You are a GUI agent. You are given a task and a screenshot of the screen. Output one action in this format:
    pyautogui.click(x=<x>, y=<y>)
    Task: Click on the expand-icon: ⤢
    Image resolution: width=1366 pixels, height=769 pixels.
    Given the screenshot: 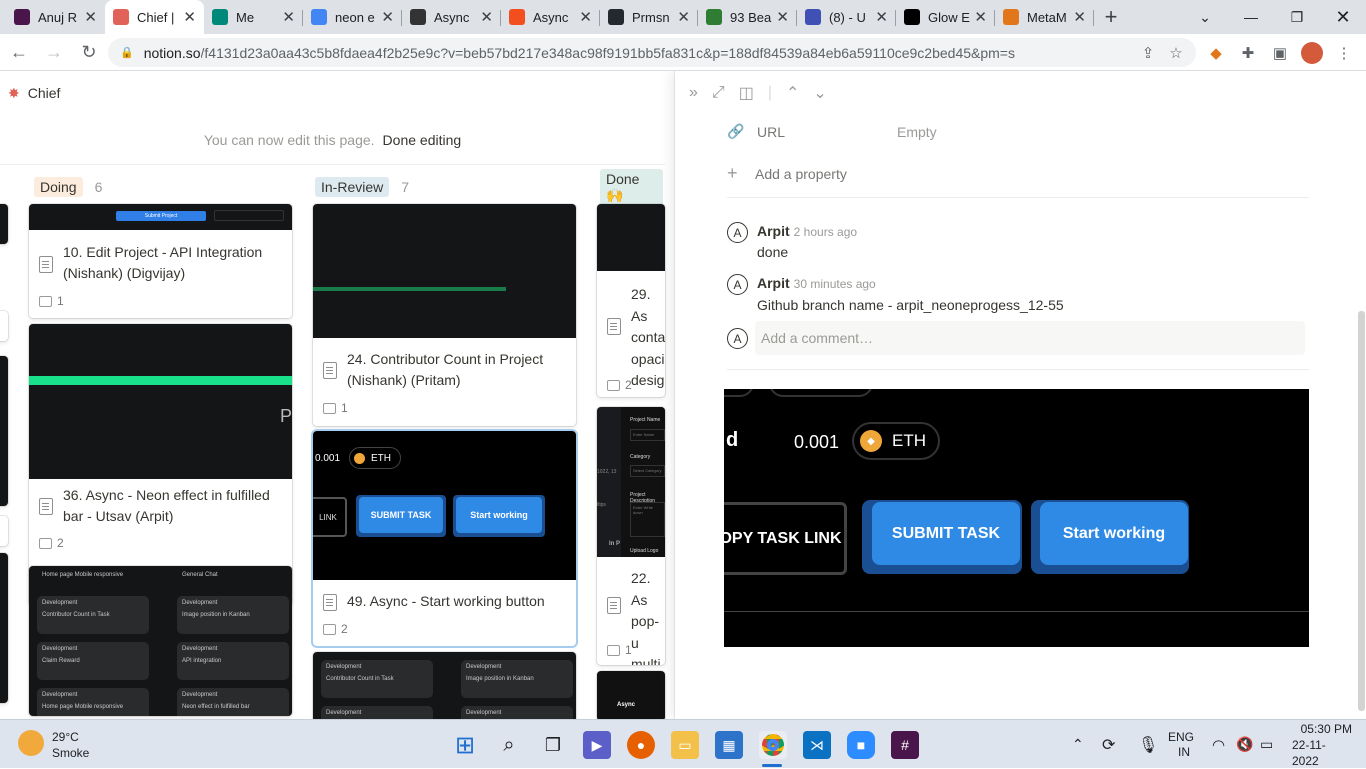 What is the action you would take?
    pyautogui.click(x=718, y=93)
    